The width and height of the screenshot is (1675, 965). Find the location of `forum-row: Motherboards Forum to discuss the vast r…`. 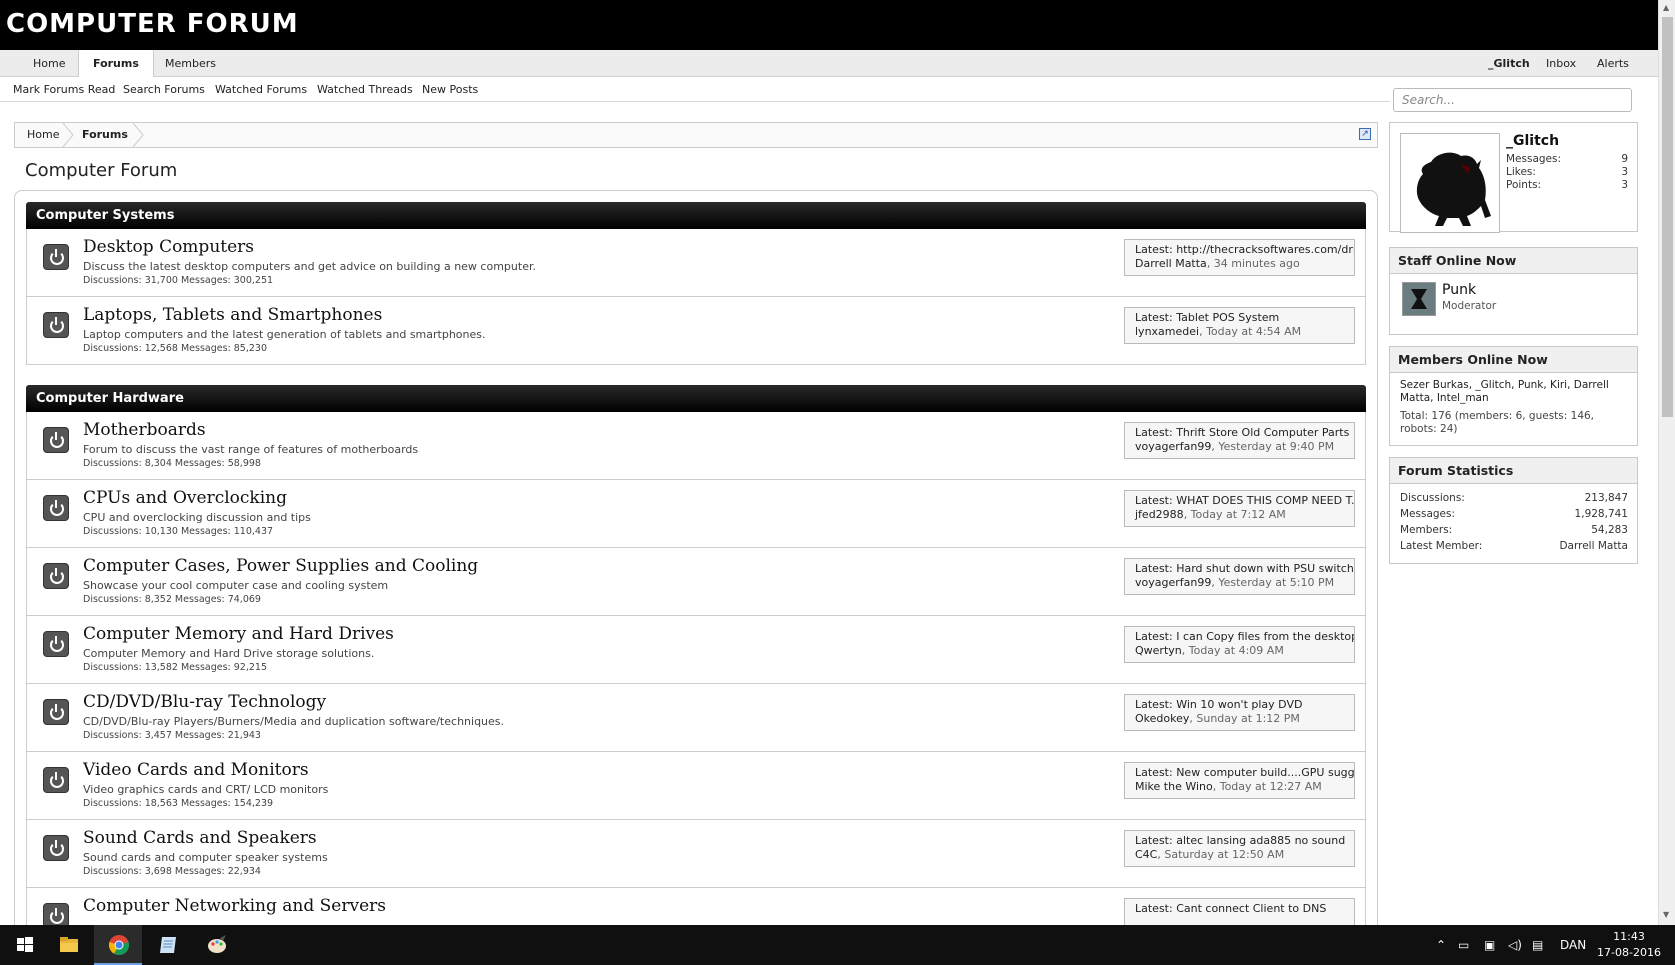

forum-row: Motherboards Forum to discuss the vast r… is located at coordinates (696, 446).